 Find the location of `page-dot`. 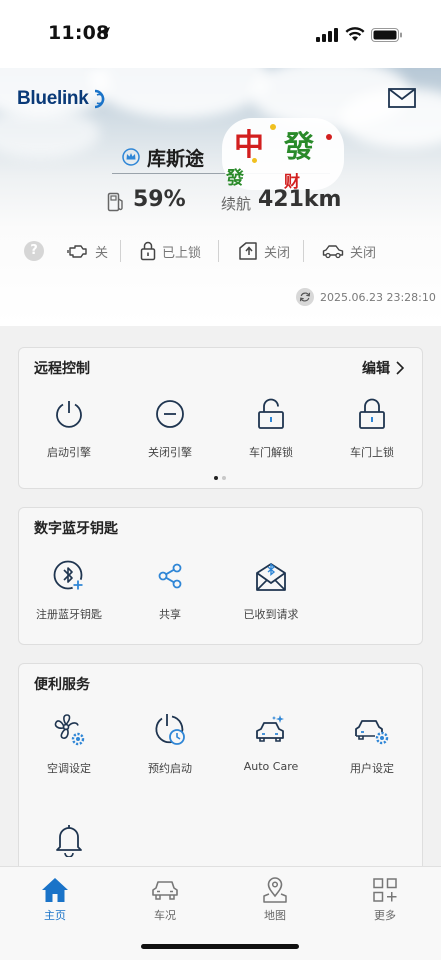

page-dot is located at coordinates (224, 478).